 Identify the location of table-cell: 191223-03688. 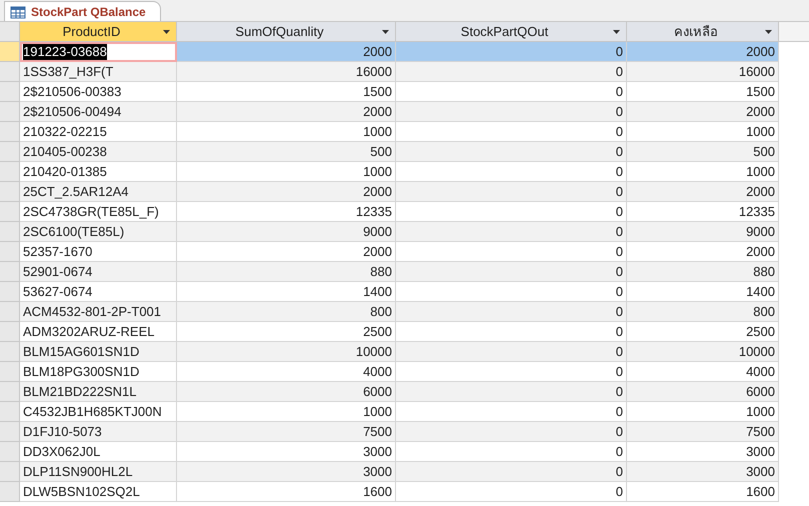
(98, 52).